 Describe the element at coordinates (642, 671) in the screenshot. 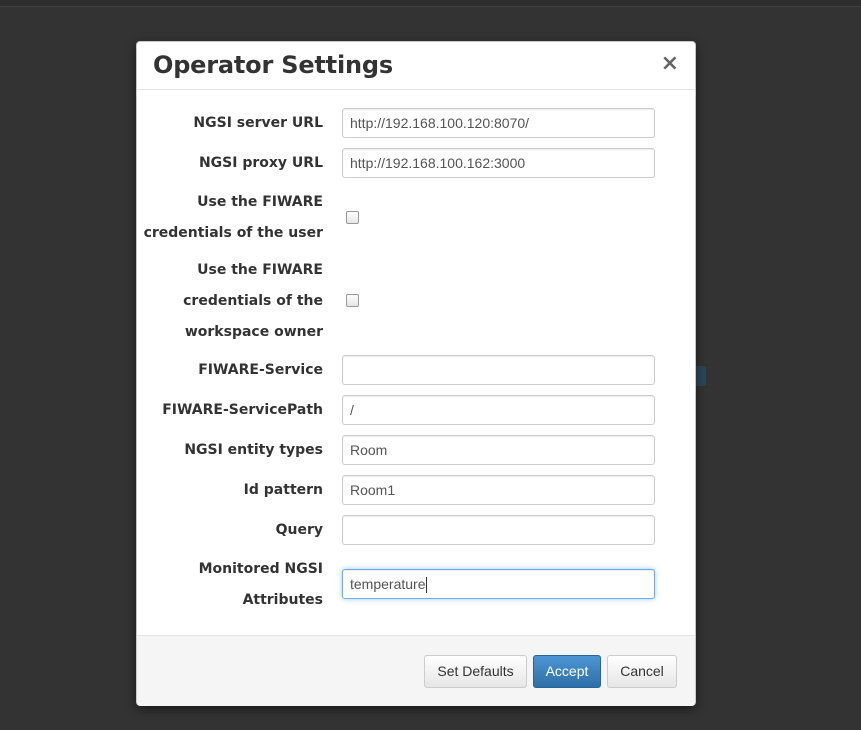

I see `cancel-button: Cancel` at that location.